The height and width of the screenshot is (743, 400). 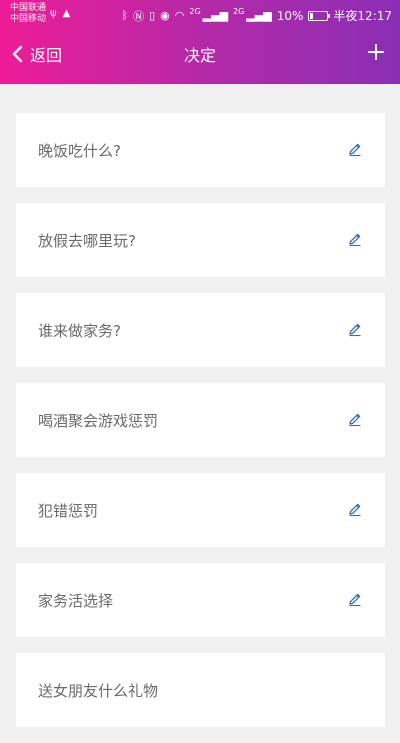 I want to click on list-item: 喝酒聚会游戏惩罚, so click(x=200, y=420).